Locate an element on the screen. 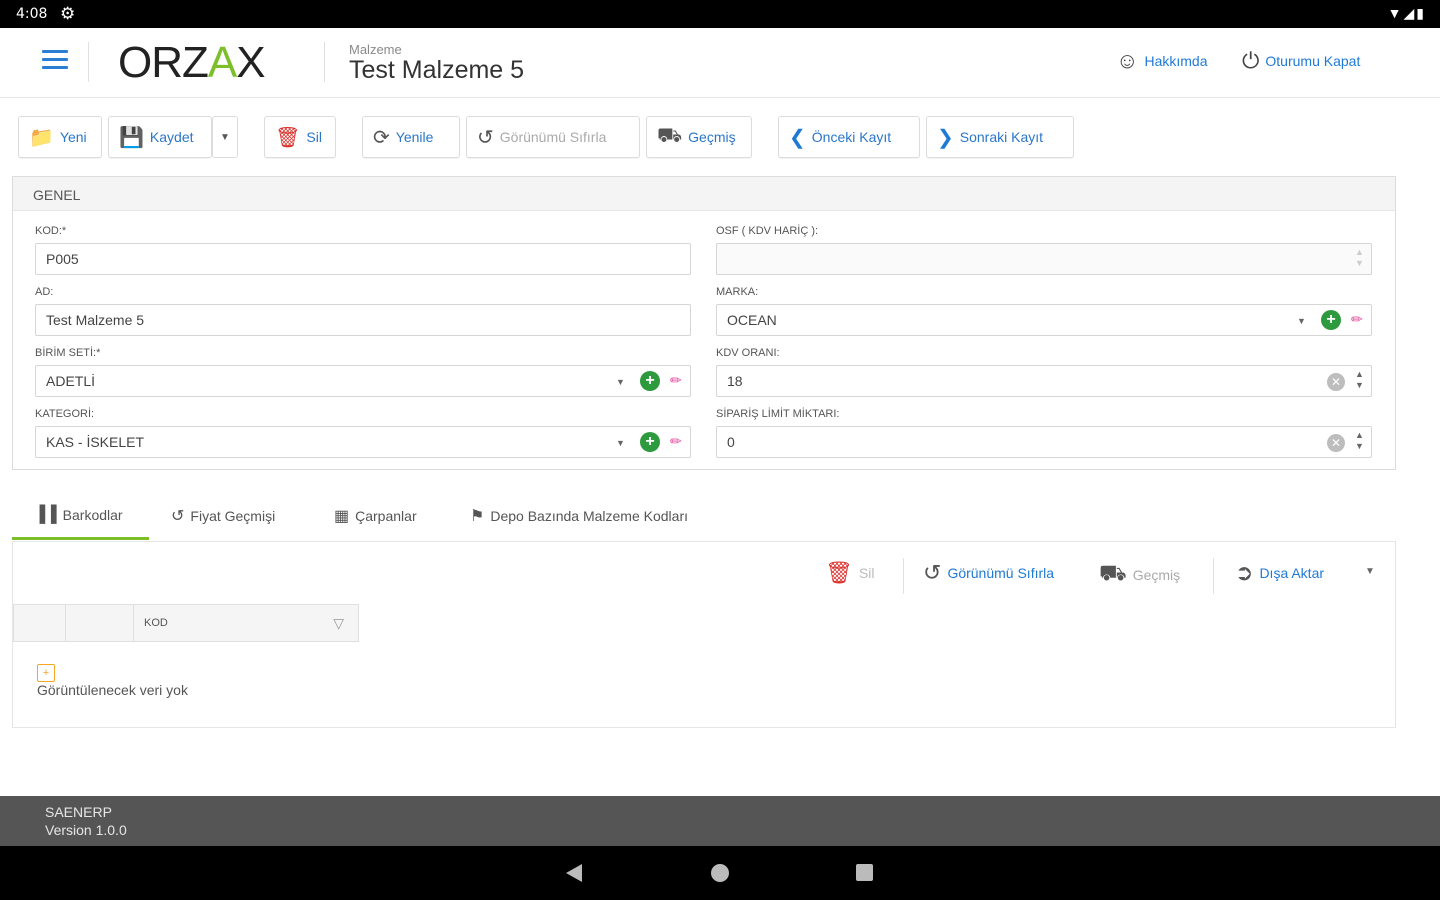 This screenshot has width=1440, height=900. siparis-limit-field: 0 ✕ ▲ ▼ is located at coordinates (1044, 442).